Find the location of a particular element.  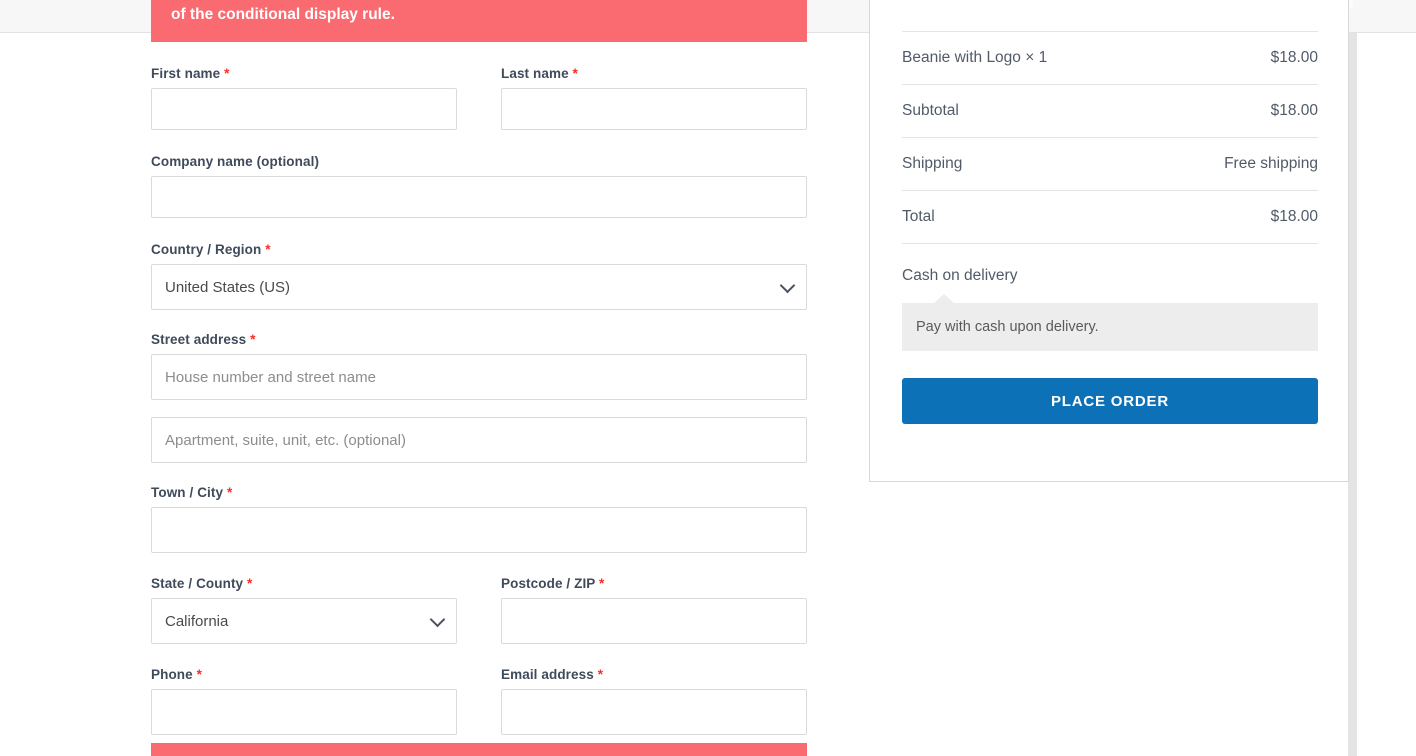

street-address-input is located at coordinates (479, 377).